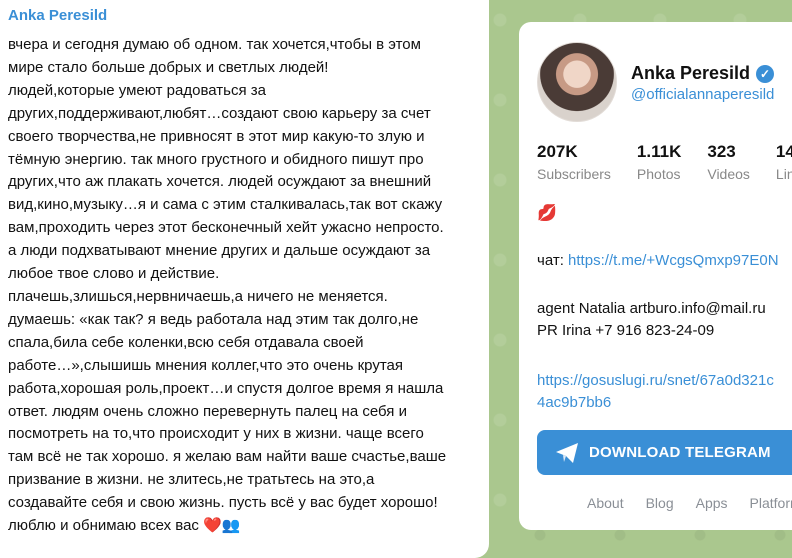 This screenshot has height=558, width=792. Describe the element at coordinates (673, 260) in the screenshot. I see `chat-link: https://t.me/+WcgsQmxp97E0N` at that location.